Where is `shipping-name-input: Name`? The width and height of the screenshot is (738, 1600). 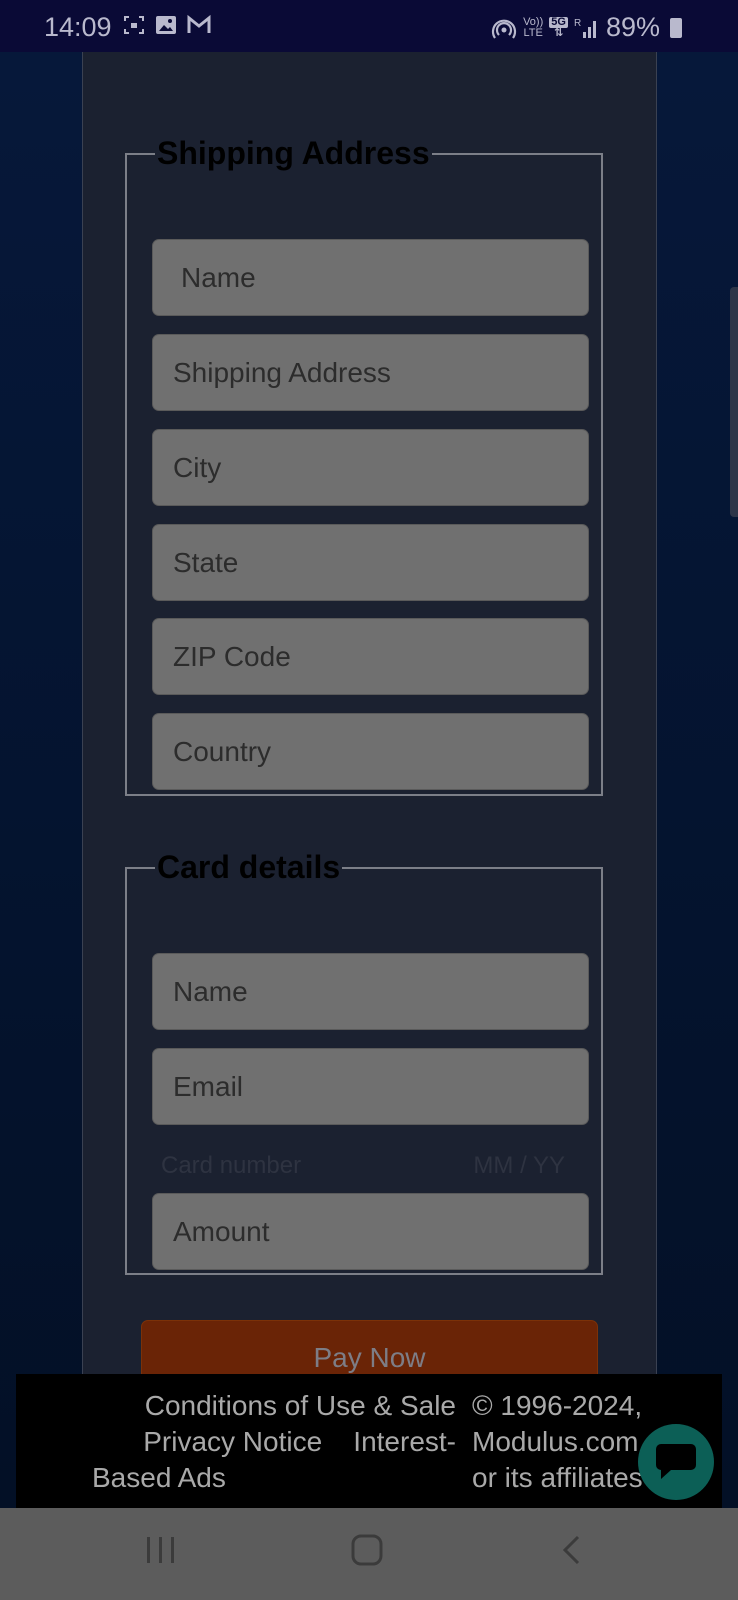 shipping-name-input: Name is located at coordinates (370, 277).